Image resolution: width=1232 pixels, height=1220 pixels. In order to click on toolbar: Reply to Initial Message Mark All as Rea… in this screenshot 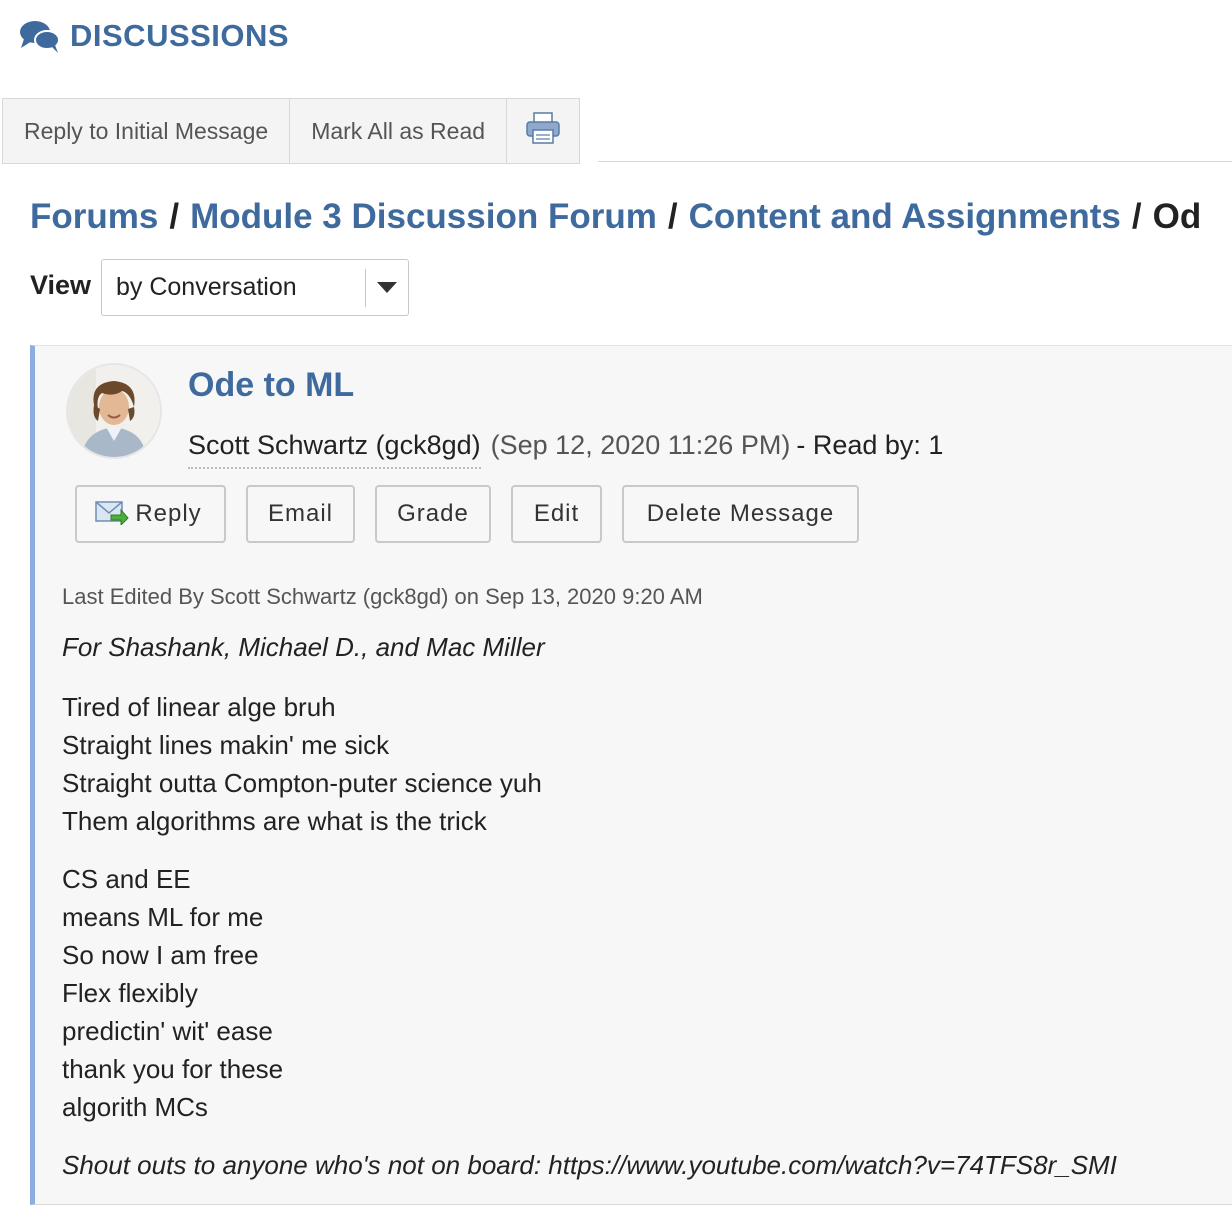, I will do `click(291, 131)`.